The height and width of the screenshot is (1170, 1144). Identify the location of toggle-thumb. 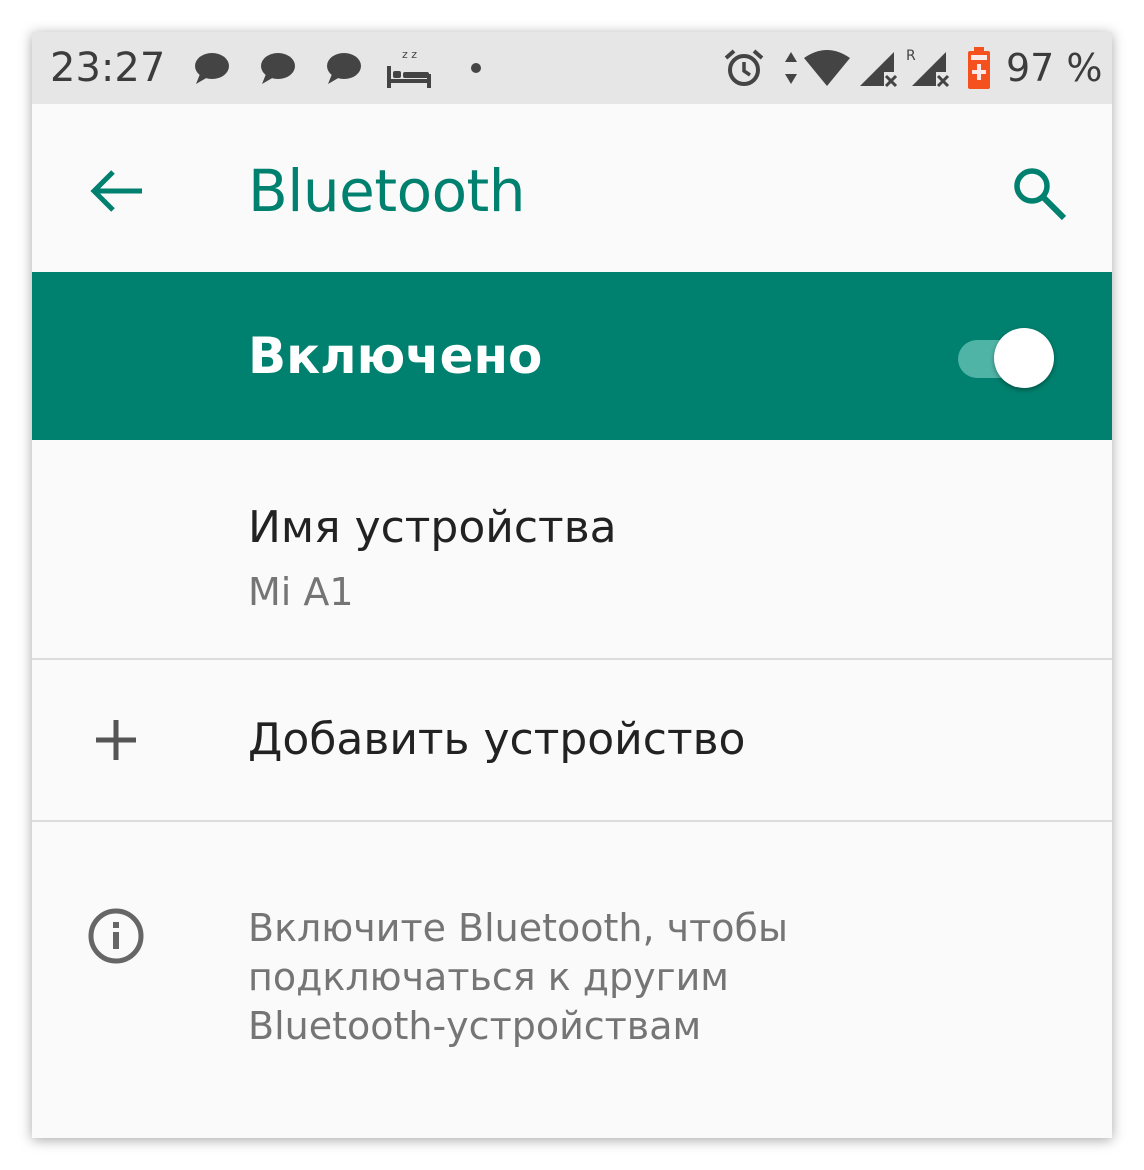
(1024, 358).